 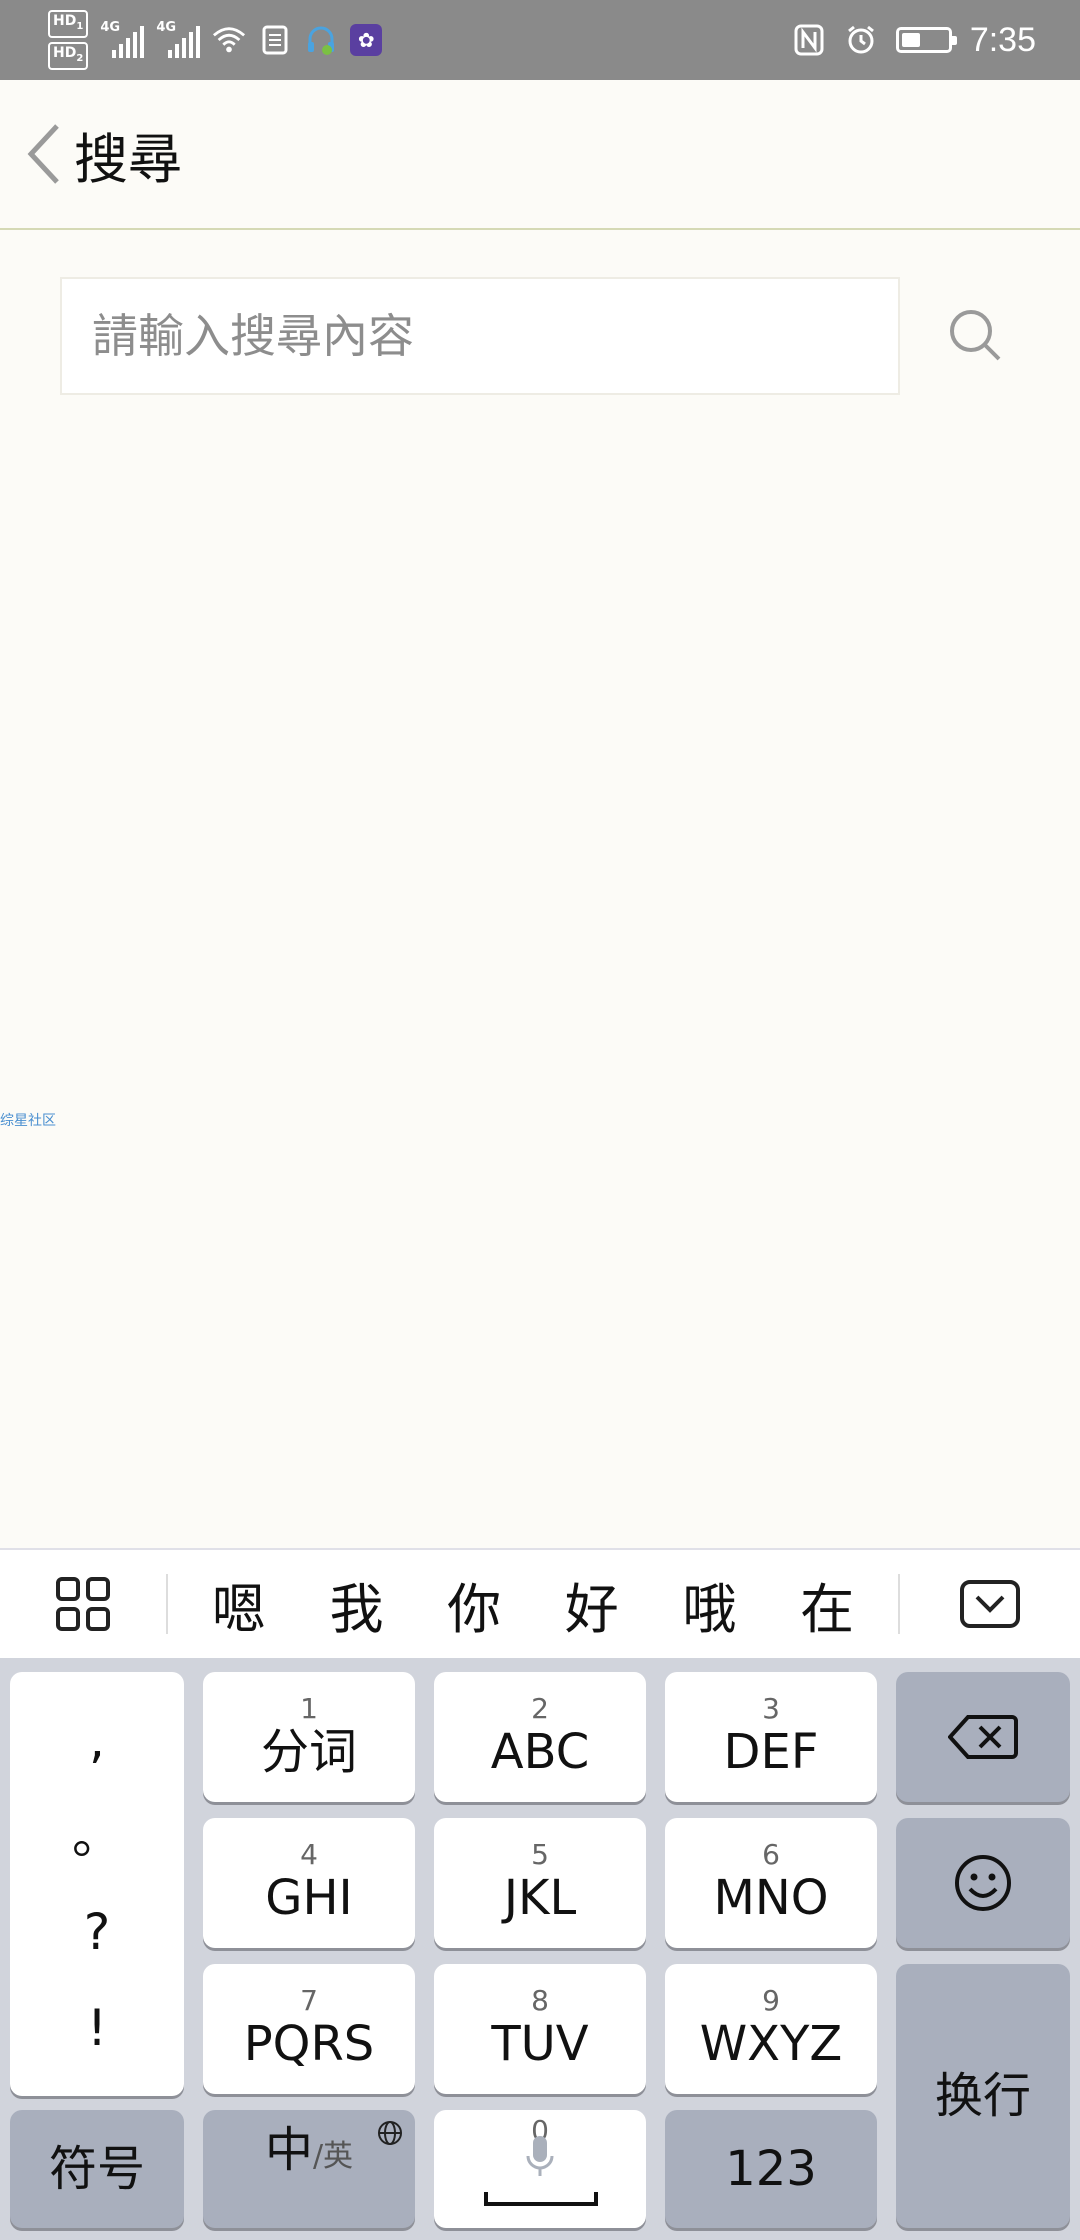 What do you see at coordinates (540, 2156) in the screenshot?
I see `microphone-icon` at bounding box center [540, 2156].